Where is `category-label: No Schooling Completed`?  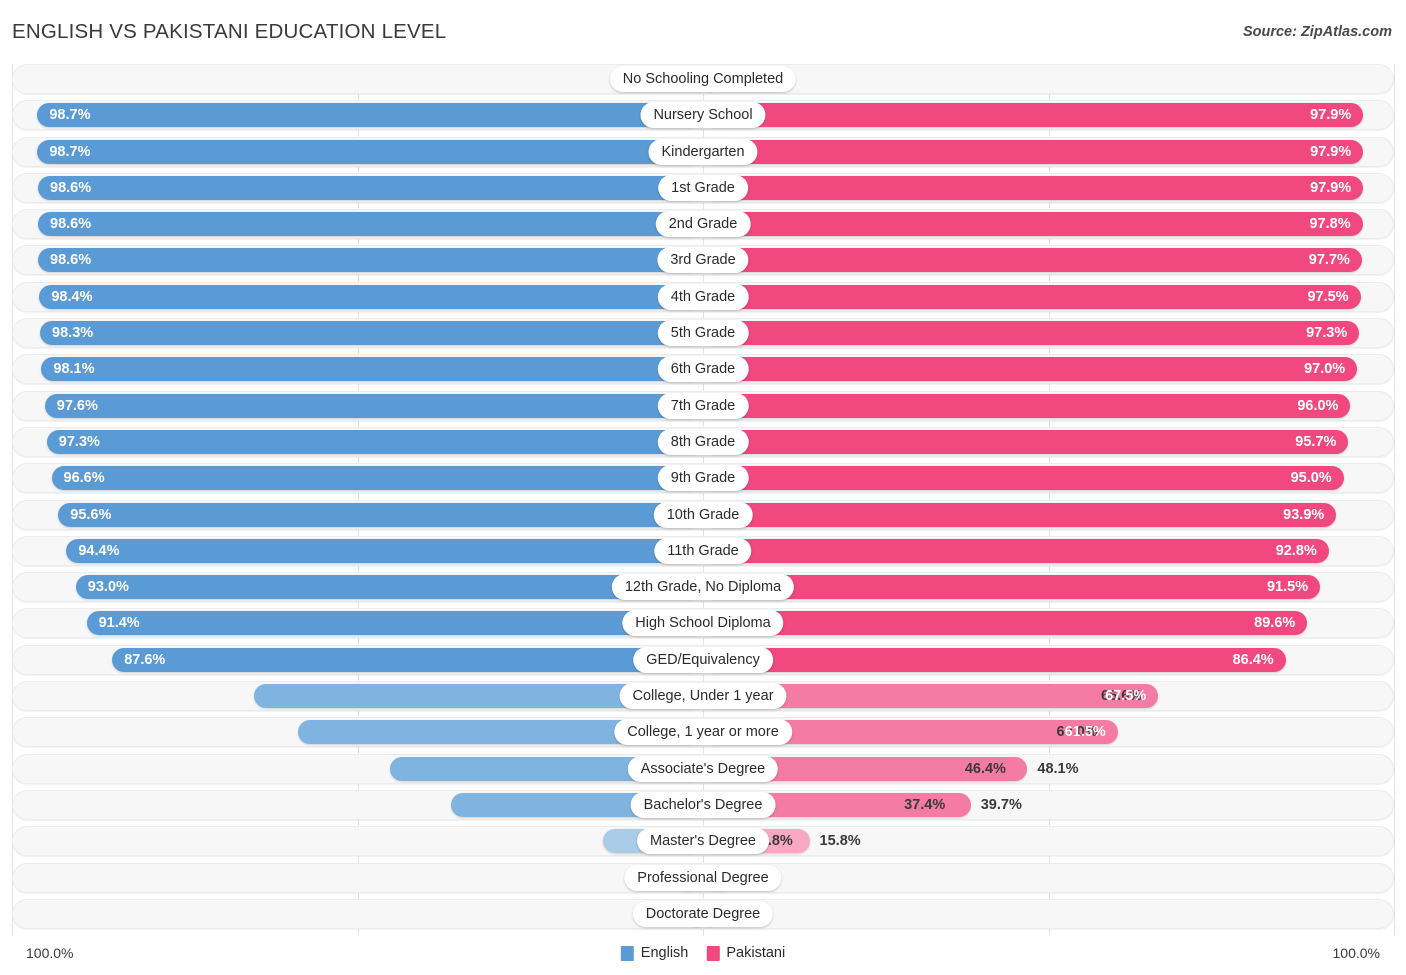 category-label: No Schooling Completed is located at coordinates (703, 79).